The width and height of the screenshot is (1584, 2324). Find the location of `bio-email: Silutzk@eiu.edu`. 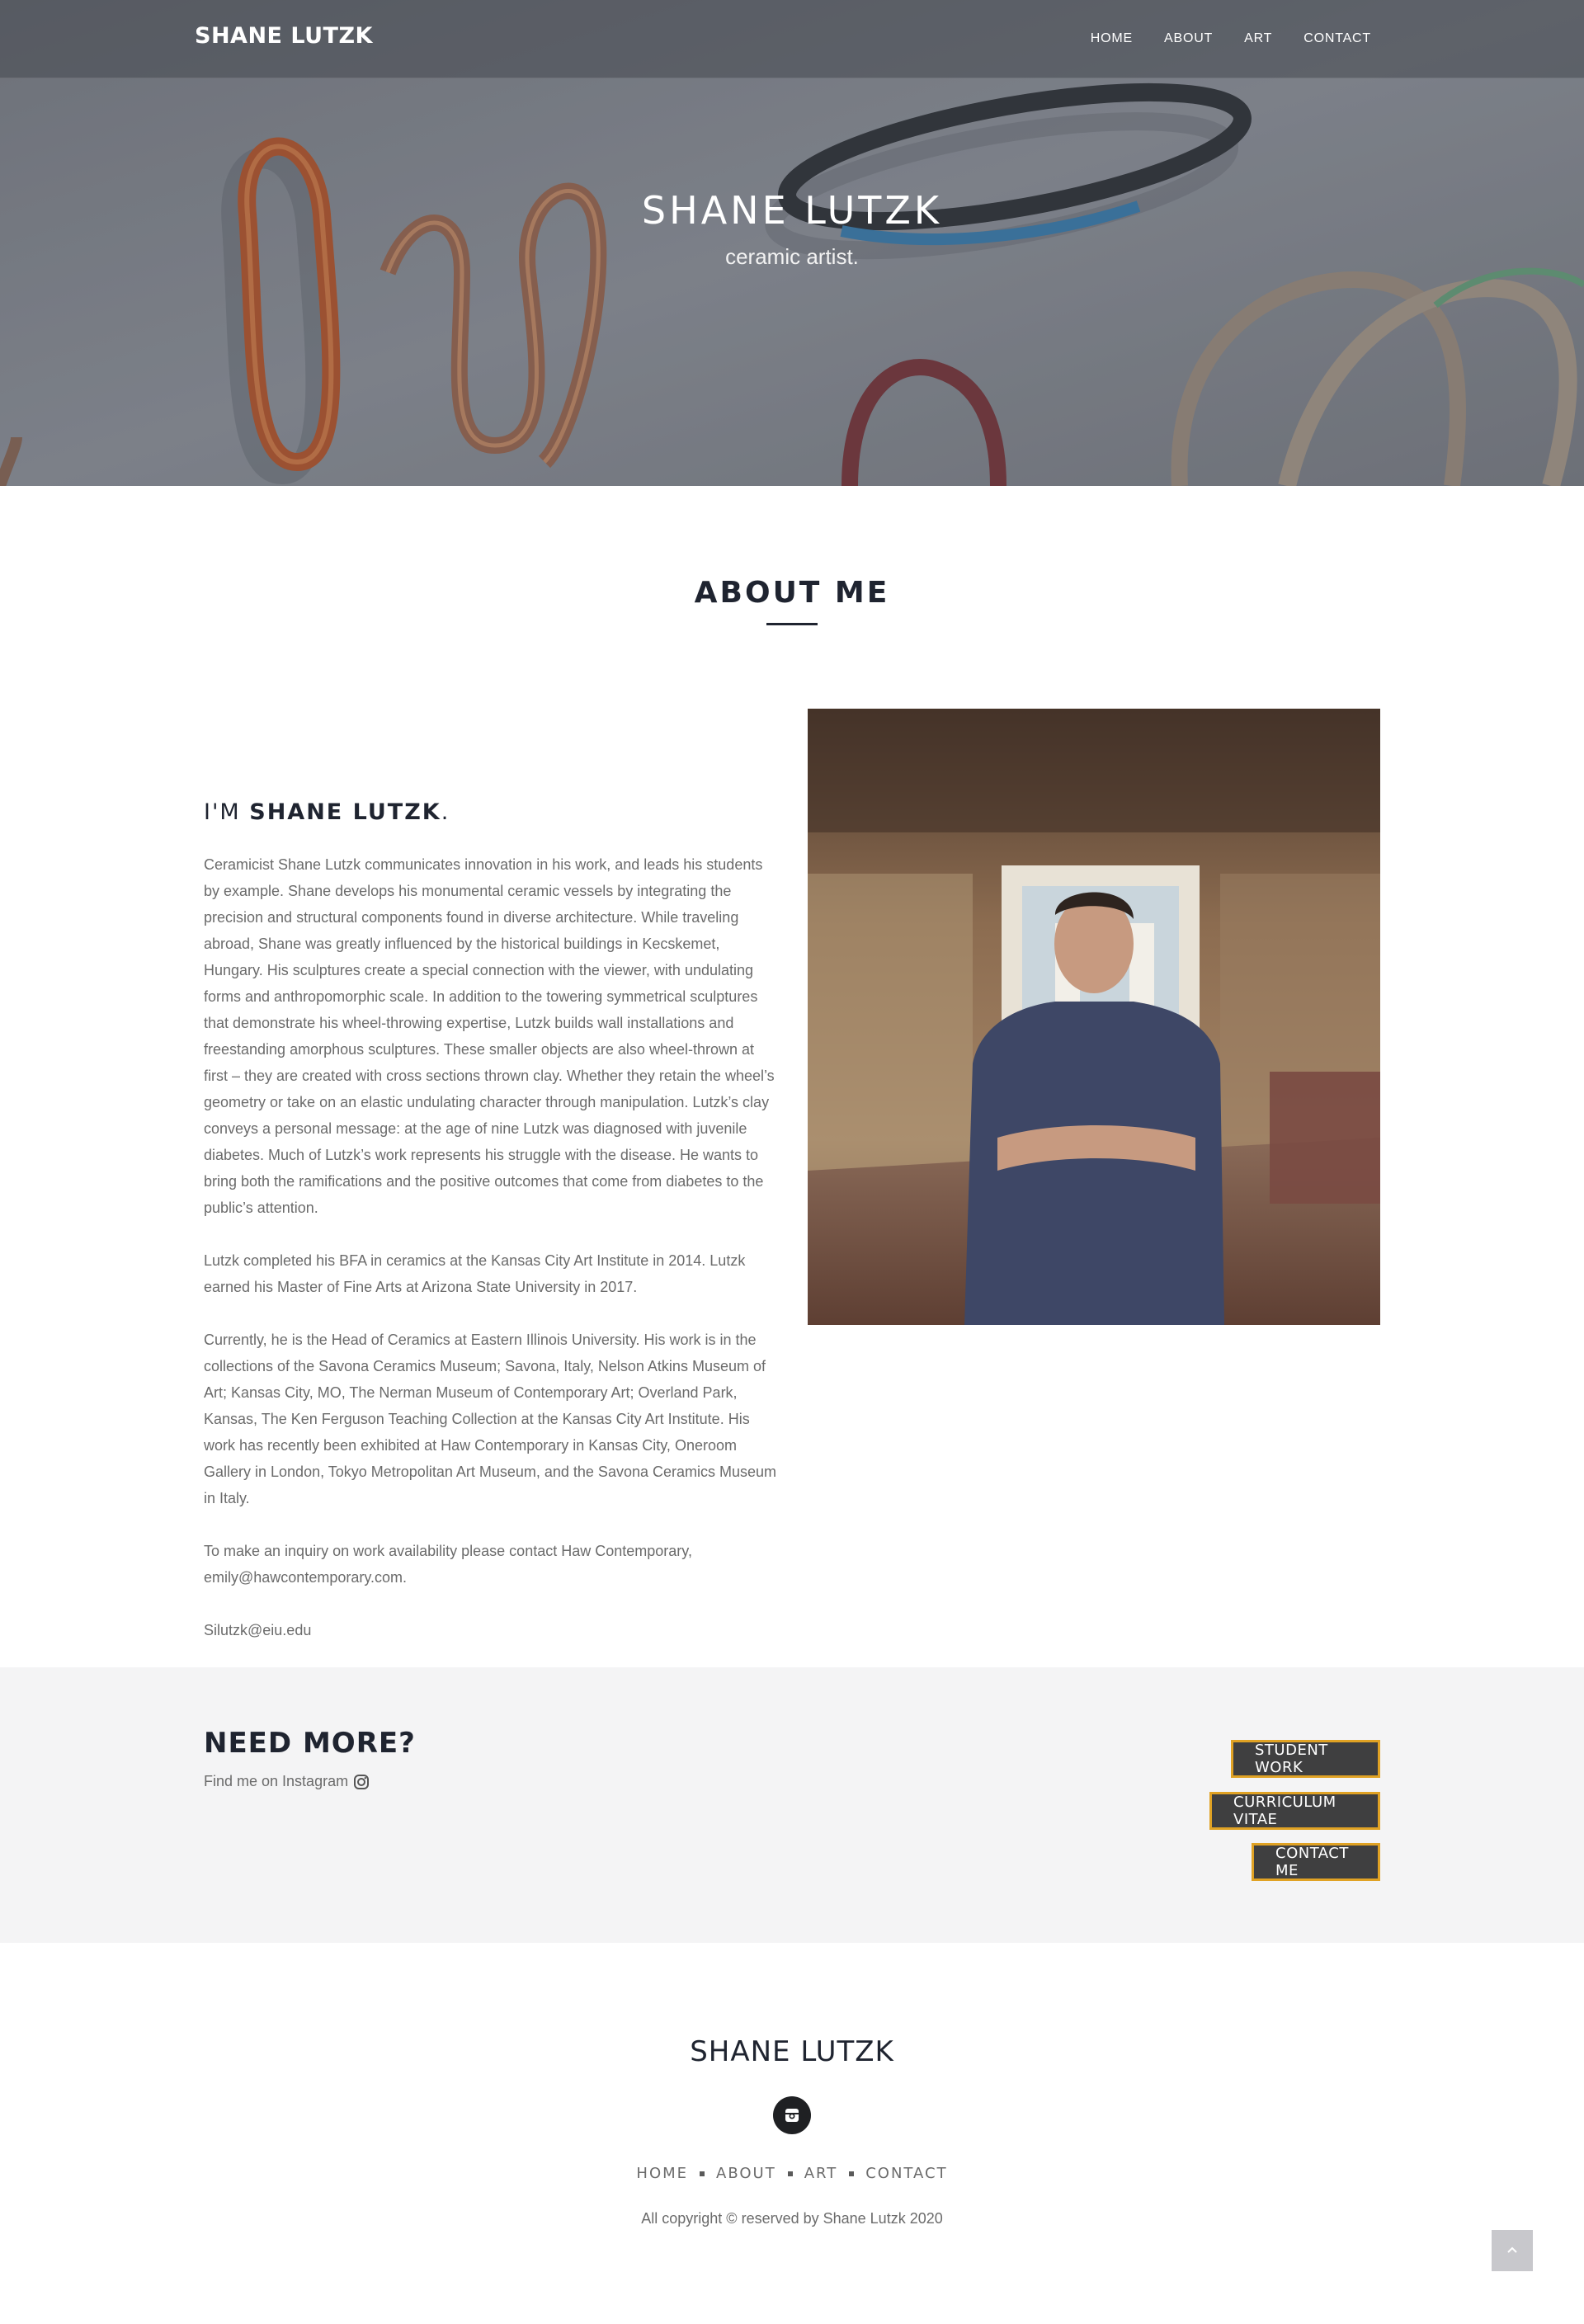

bio-email: Silutzk@eiu.edu is located at coordinates (492, 1630).